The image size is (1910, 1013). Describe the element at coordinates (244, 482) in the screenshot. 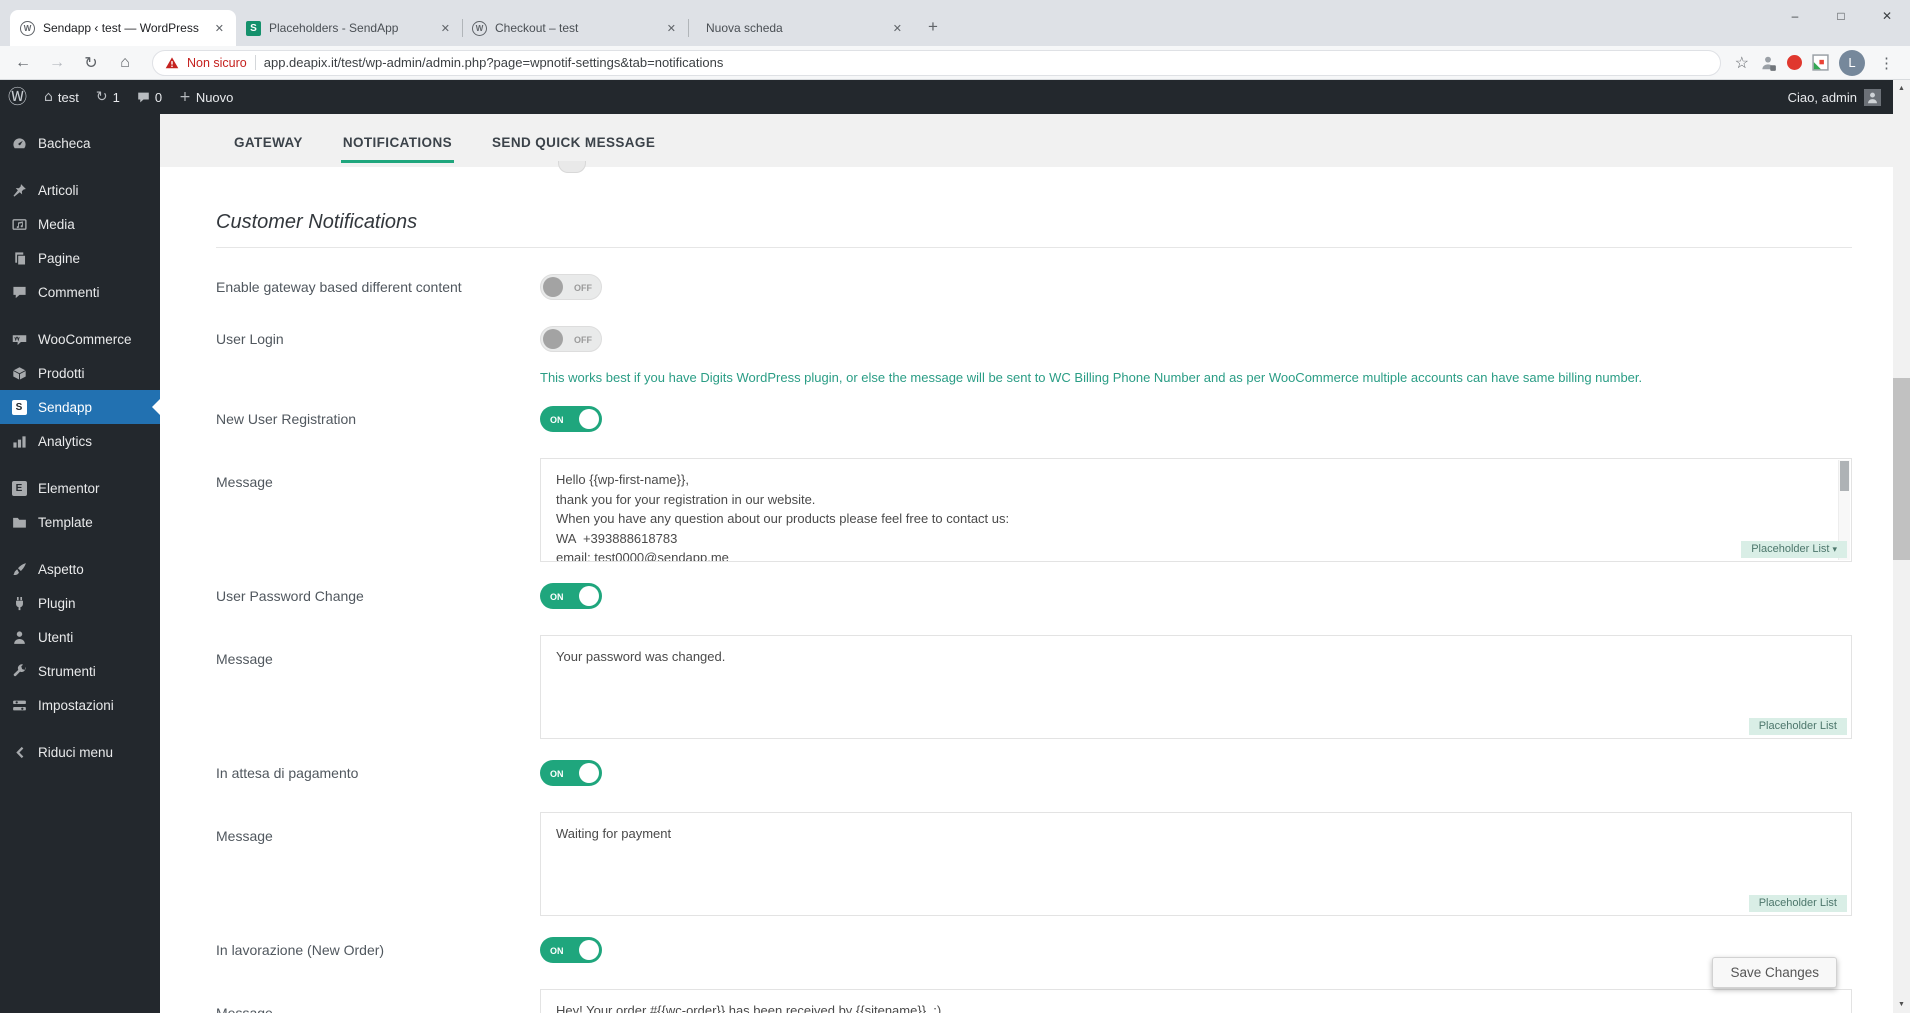

I see `setting-label: Message` at that location.